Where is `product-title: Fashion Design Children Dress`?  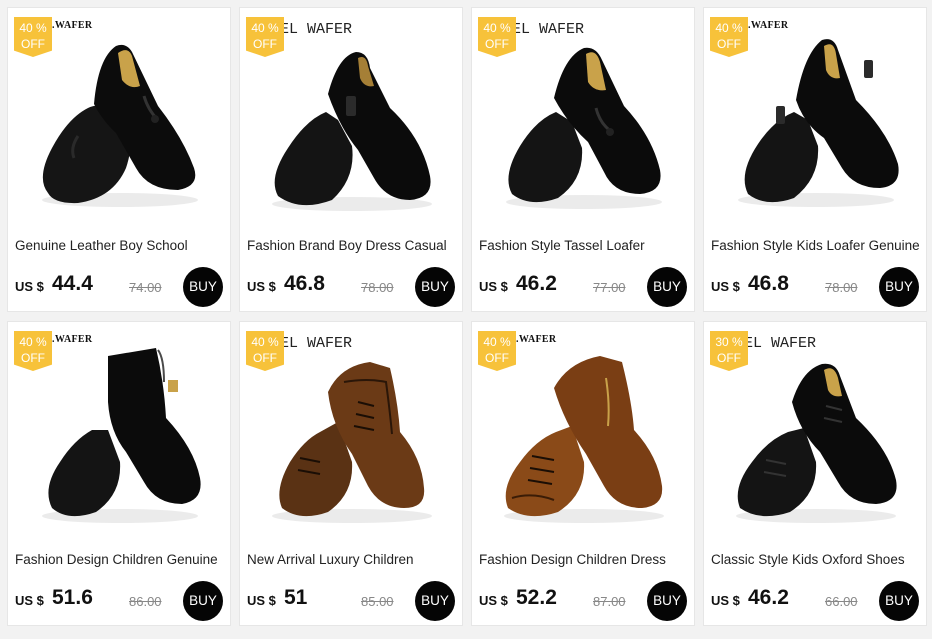 product-title: Fashion Design Children Dress is located at coordinates (585, 559).